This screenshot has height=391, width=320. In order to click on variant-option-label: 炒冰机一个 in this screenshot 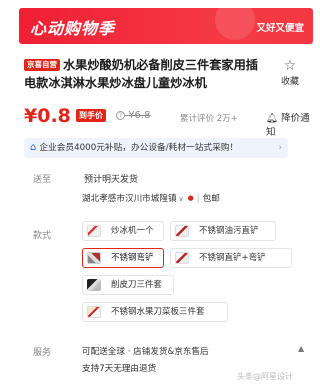, I will do `click(132, 231)`.